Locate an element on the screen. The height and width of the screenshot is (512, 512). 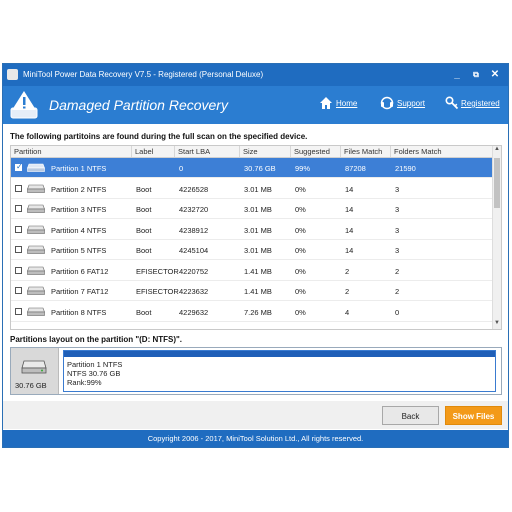
scrollbar-thumb is located at coordinates (497, 183).